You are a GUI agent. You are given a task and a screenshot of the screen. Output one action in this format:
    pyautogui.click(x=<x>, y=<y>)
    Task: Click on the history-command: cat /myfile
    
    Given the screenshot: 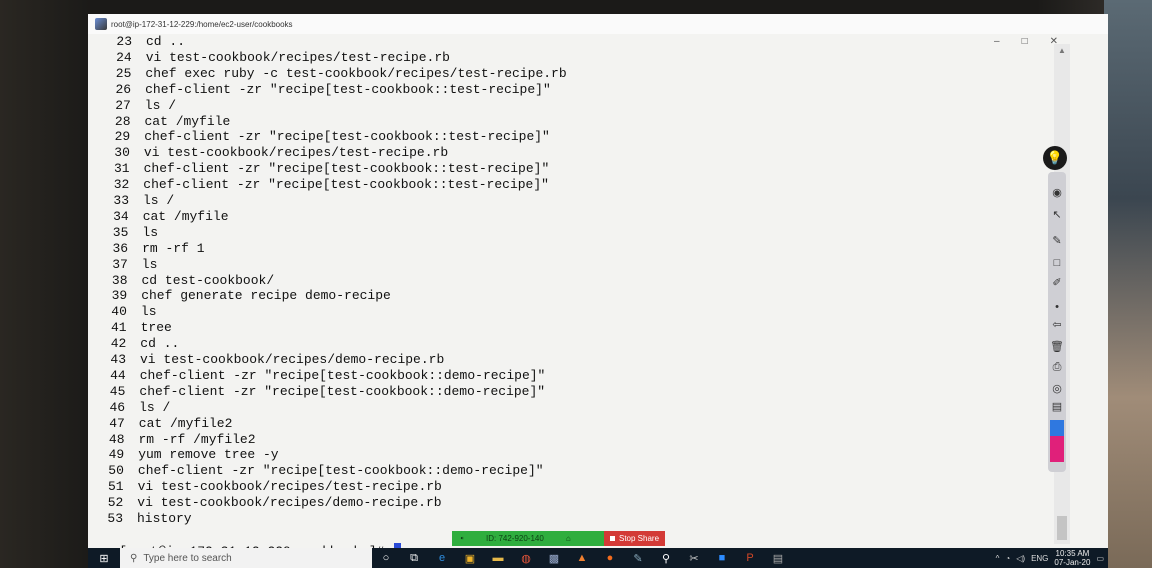 What is the action you would take?
    pyautogui.click(x=185, y=216)
    